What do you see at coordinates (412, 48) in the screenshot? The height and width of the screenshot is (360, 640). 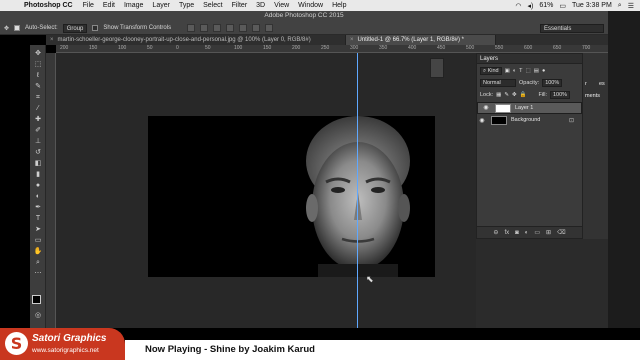 I see `ruler-tick: 400` at bounding box center [412, 48].